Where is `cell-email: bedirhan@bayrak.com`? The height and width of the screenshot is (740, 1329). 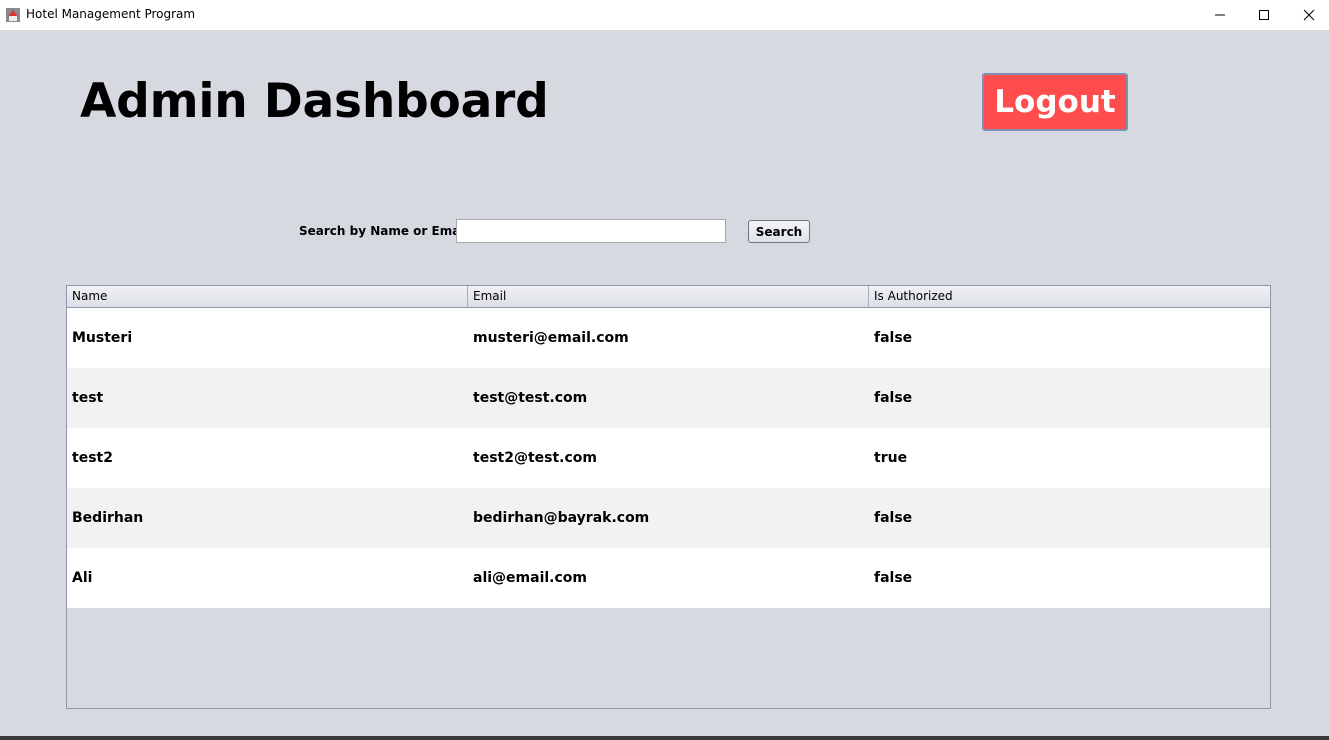
cell-email: bedirhan@bayrak.com is located at coordinates (561, 518).